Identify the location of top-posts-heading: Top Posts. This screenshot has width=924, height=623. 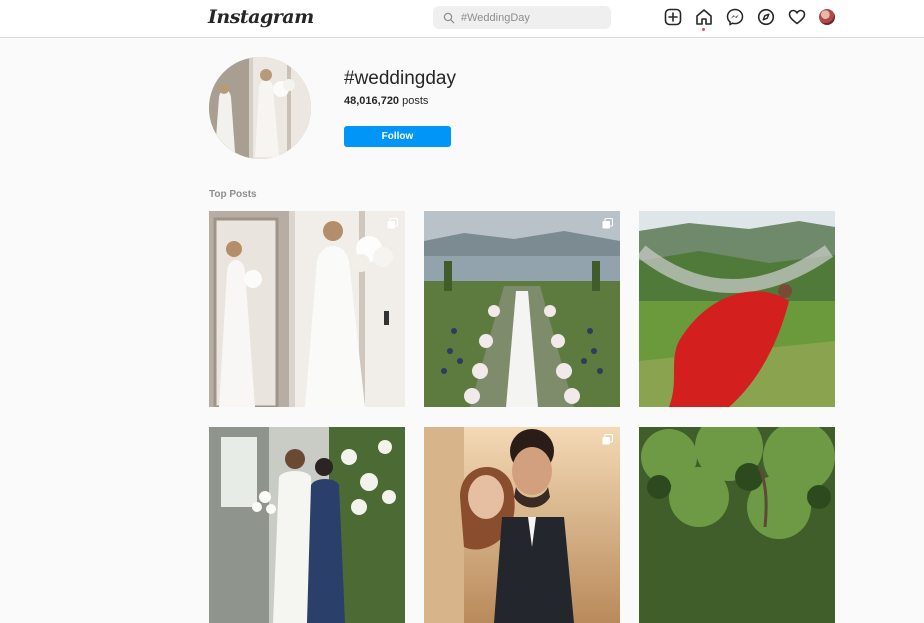
(233, 194).